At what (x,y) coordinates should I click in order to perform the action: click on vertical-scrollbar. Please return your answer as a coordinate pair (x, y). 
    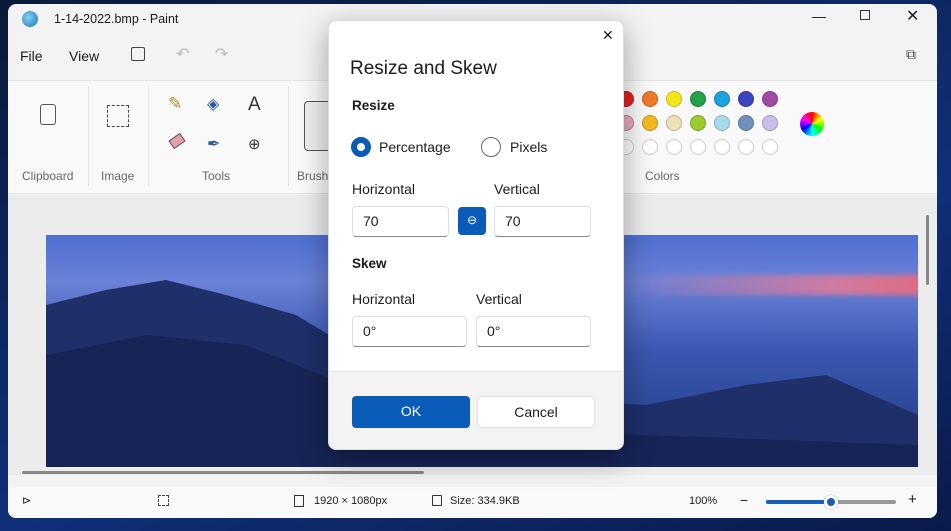
    Looking at the image, I should click on (927, 250).